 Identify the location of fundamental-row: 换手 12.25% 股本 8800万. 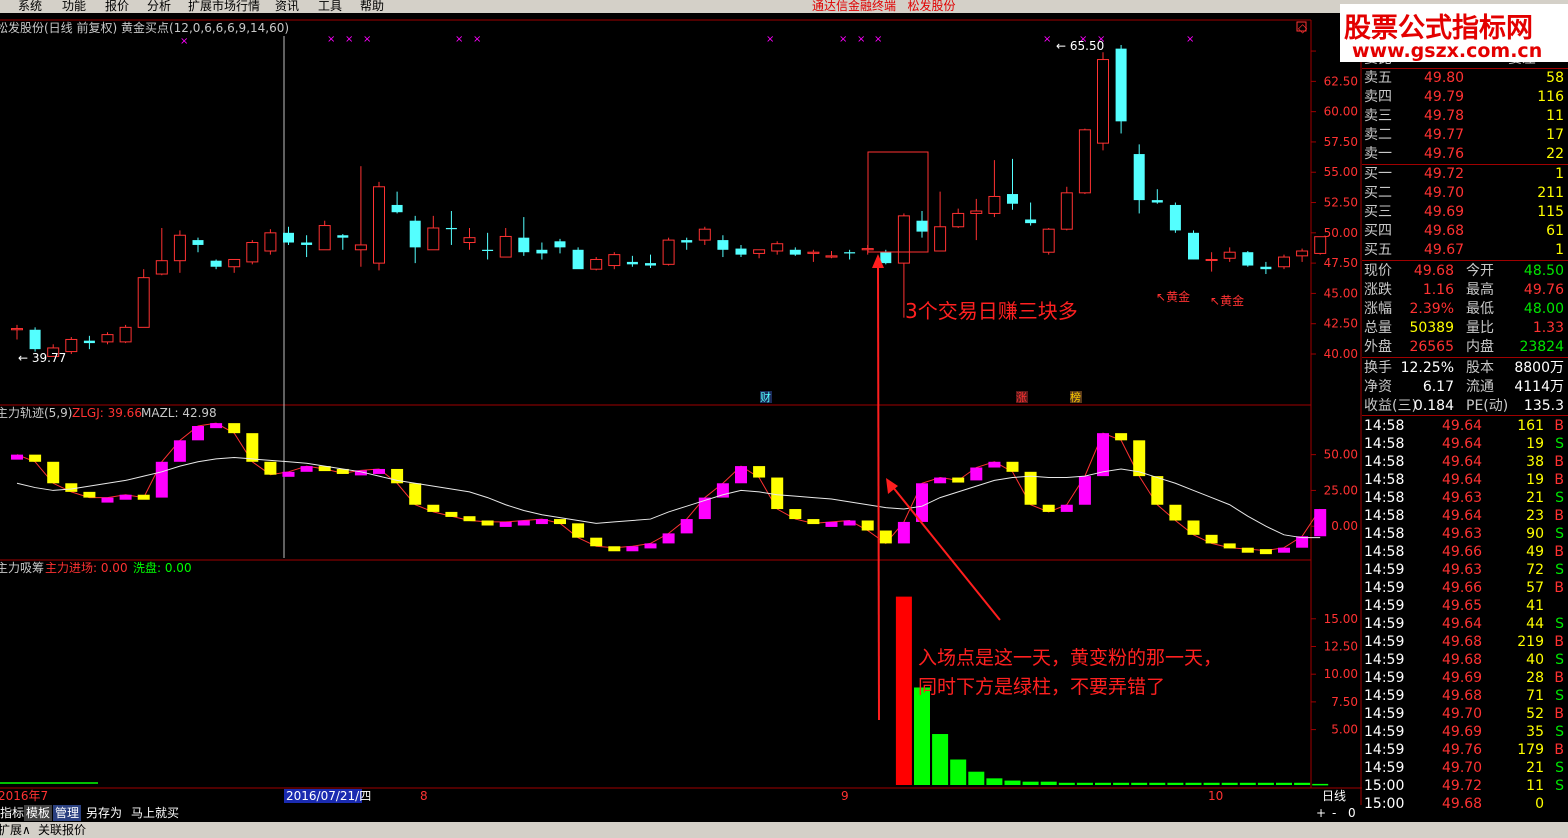
(1465, 368).